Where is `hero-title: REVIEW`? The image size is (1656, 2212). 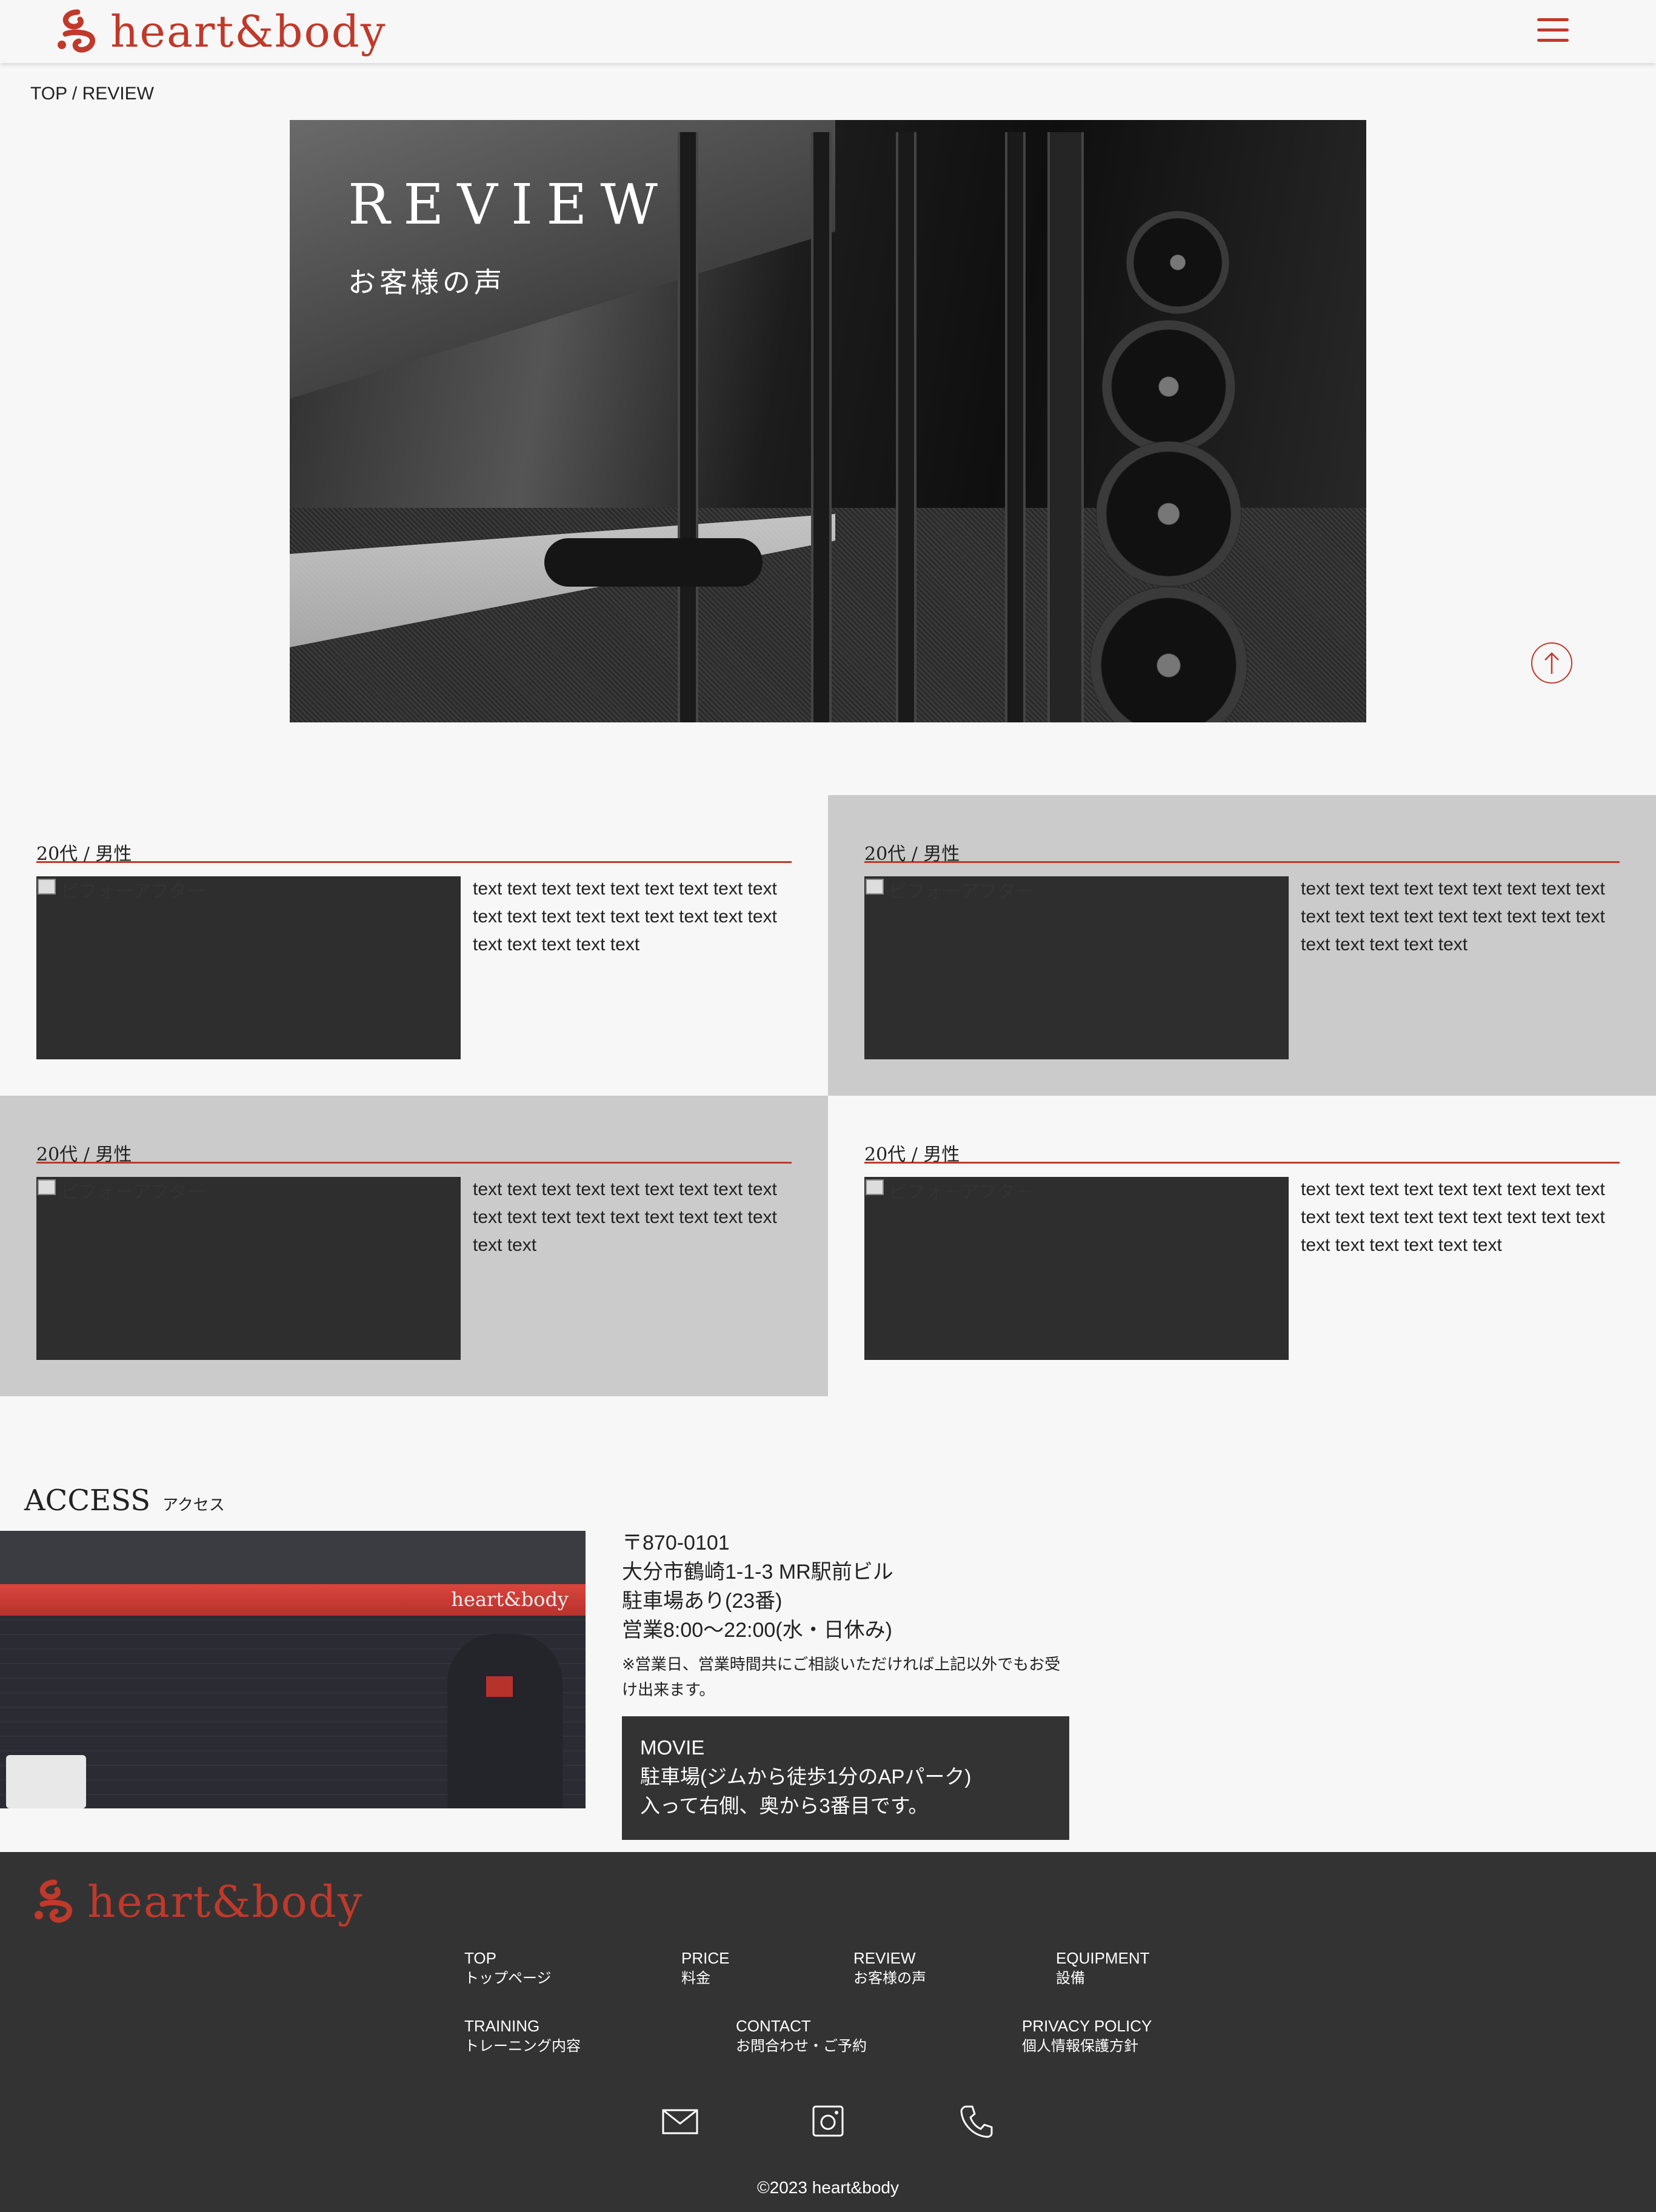
hero-title: REVIEW is located at coordinates (509, 205).